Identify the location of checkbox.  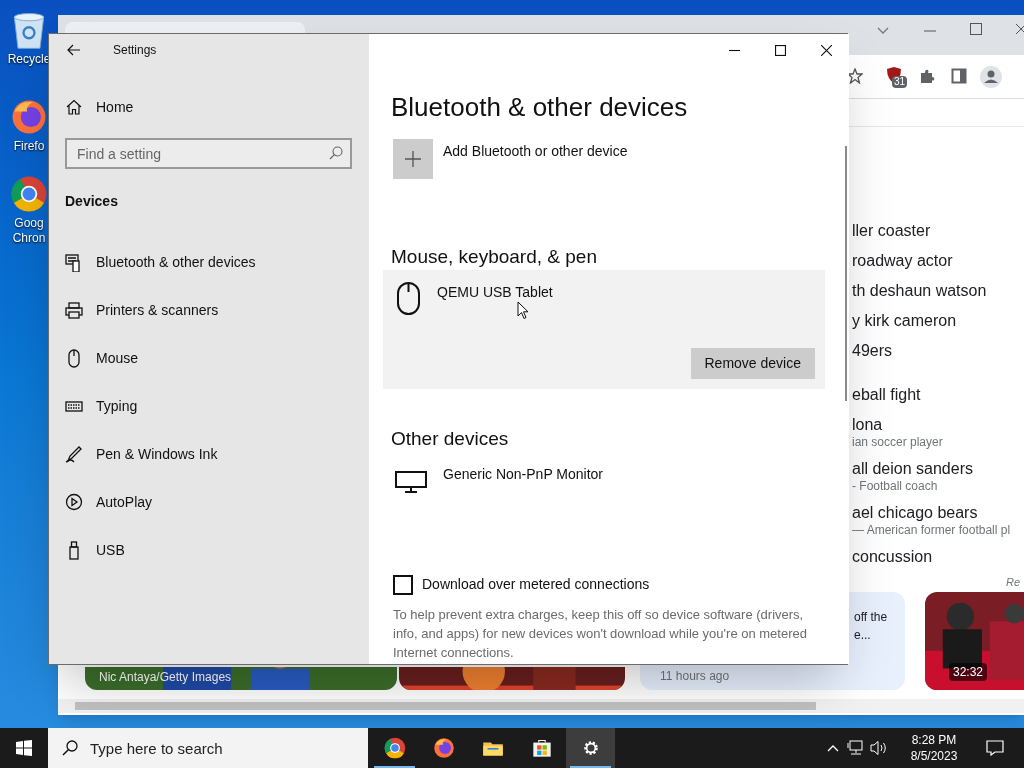
(403, 584).